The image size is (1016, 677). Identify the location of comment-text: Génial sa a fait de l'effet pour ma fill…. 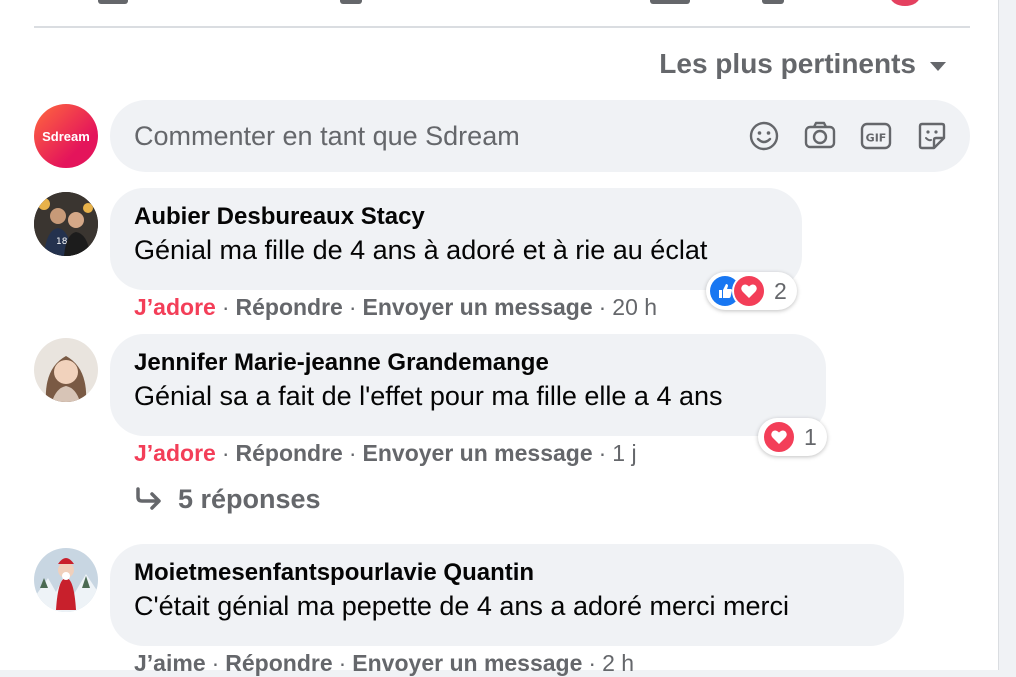
(428, 396).